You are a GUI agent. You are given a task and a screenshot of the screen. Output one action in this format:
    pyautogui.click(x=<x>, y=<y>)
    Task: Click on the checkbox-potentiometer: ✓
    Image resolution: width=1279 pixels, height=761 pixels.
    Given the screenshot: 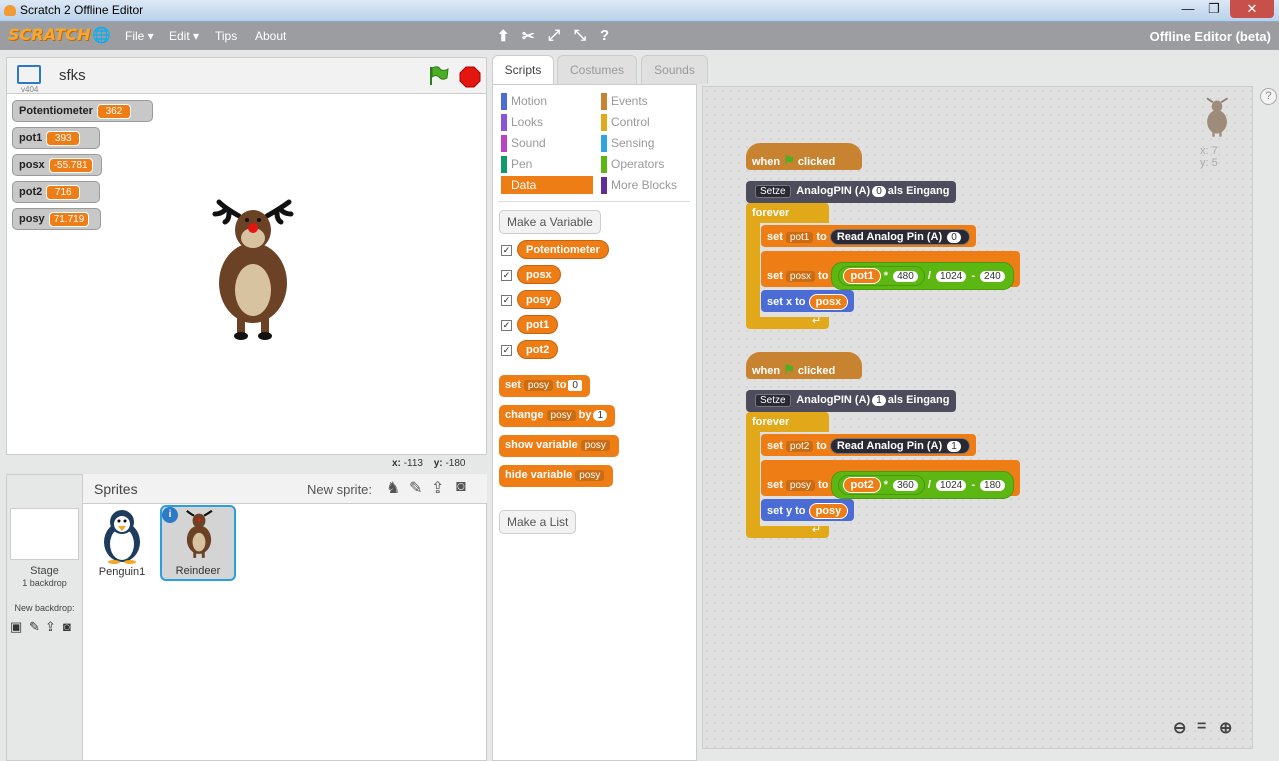 What is the action you would take?
    pyautogui.click(x=506, y=250)
    